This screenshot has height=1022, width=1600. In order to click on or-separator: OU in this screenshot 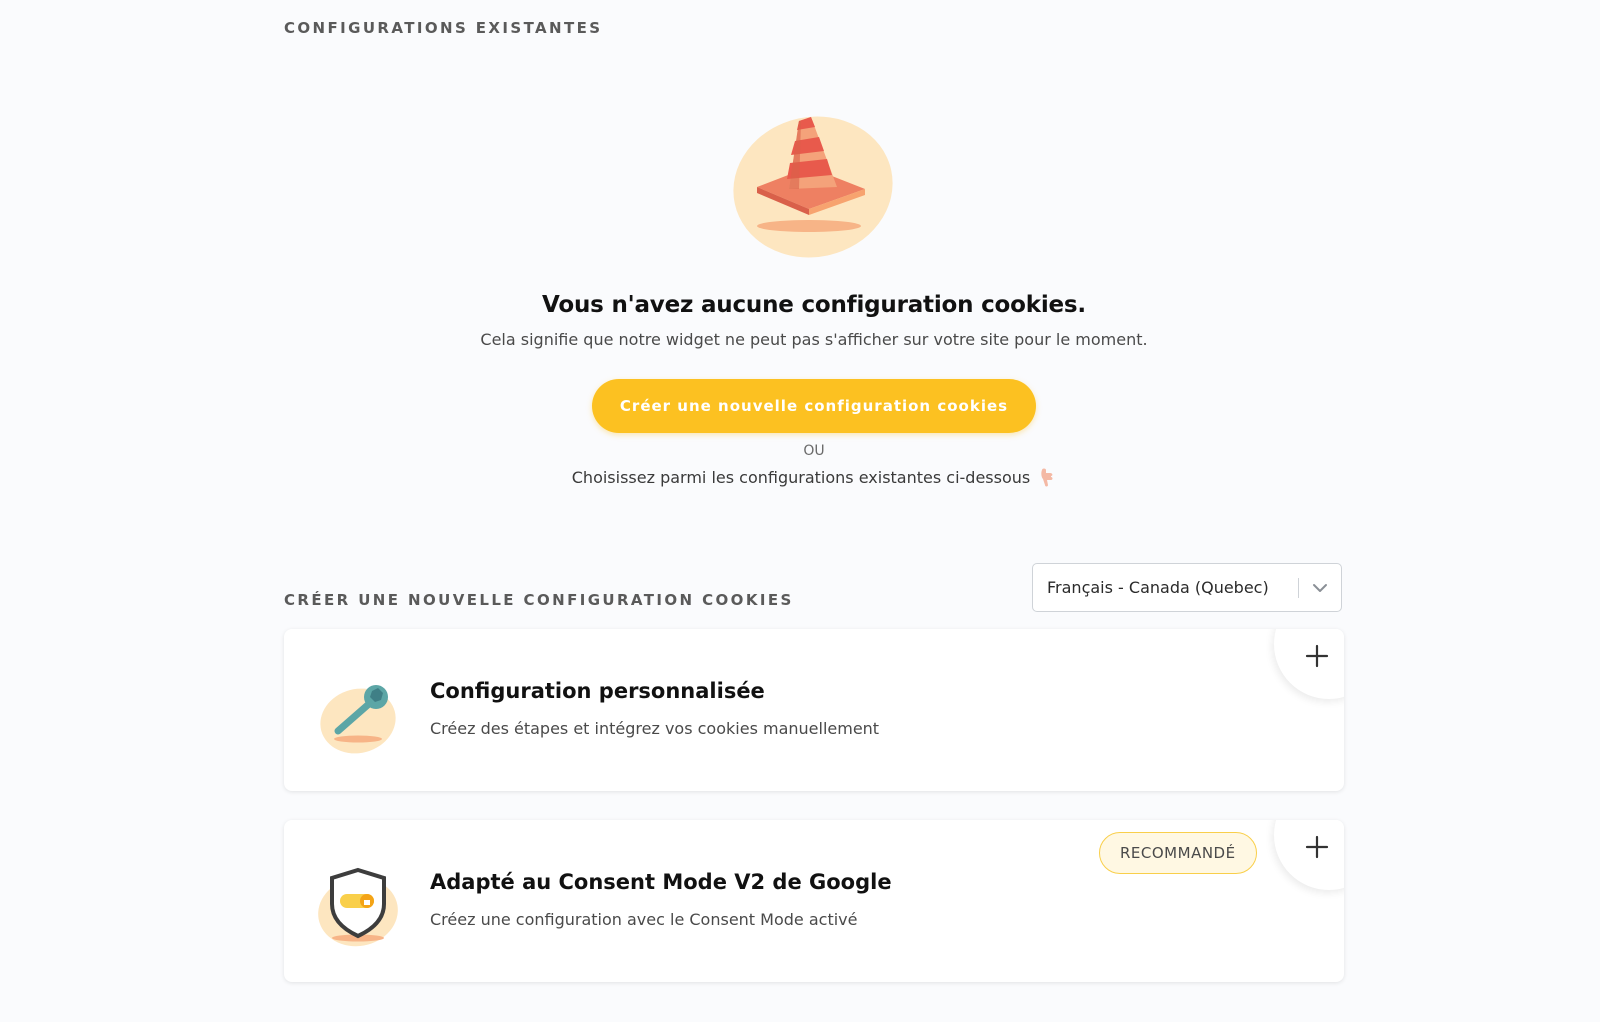, I will do `click(814, 451)`.